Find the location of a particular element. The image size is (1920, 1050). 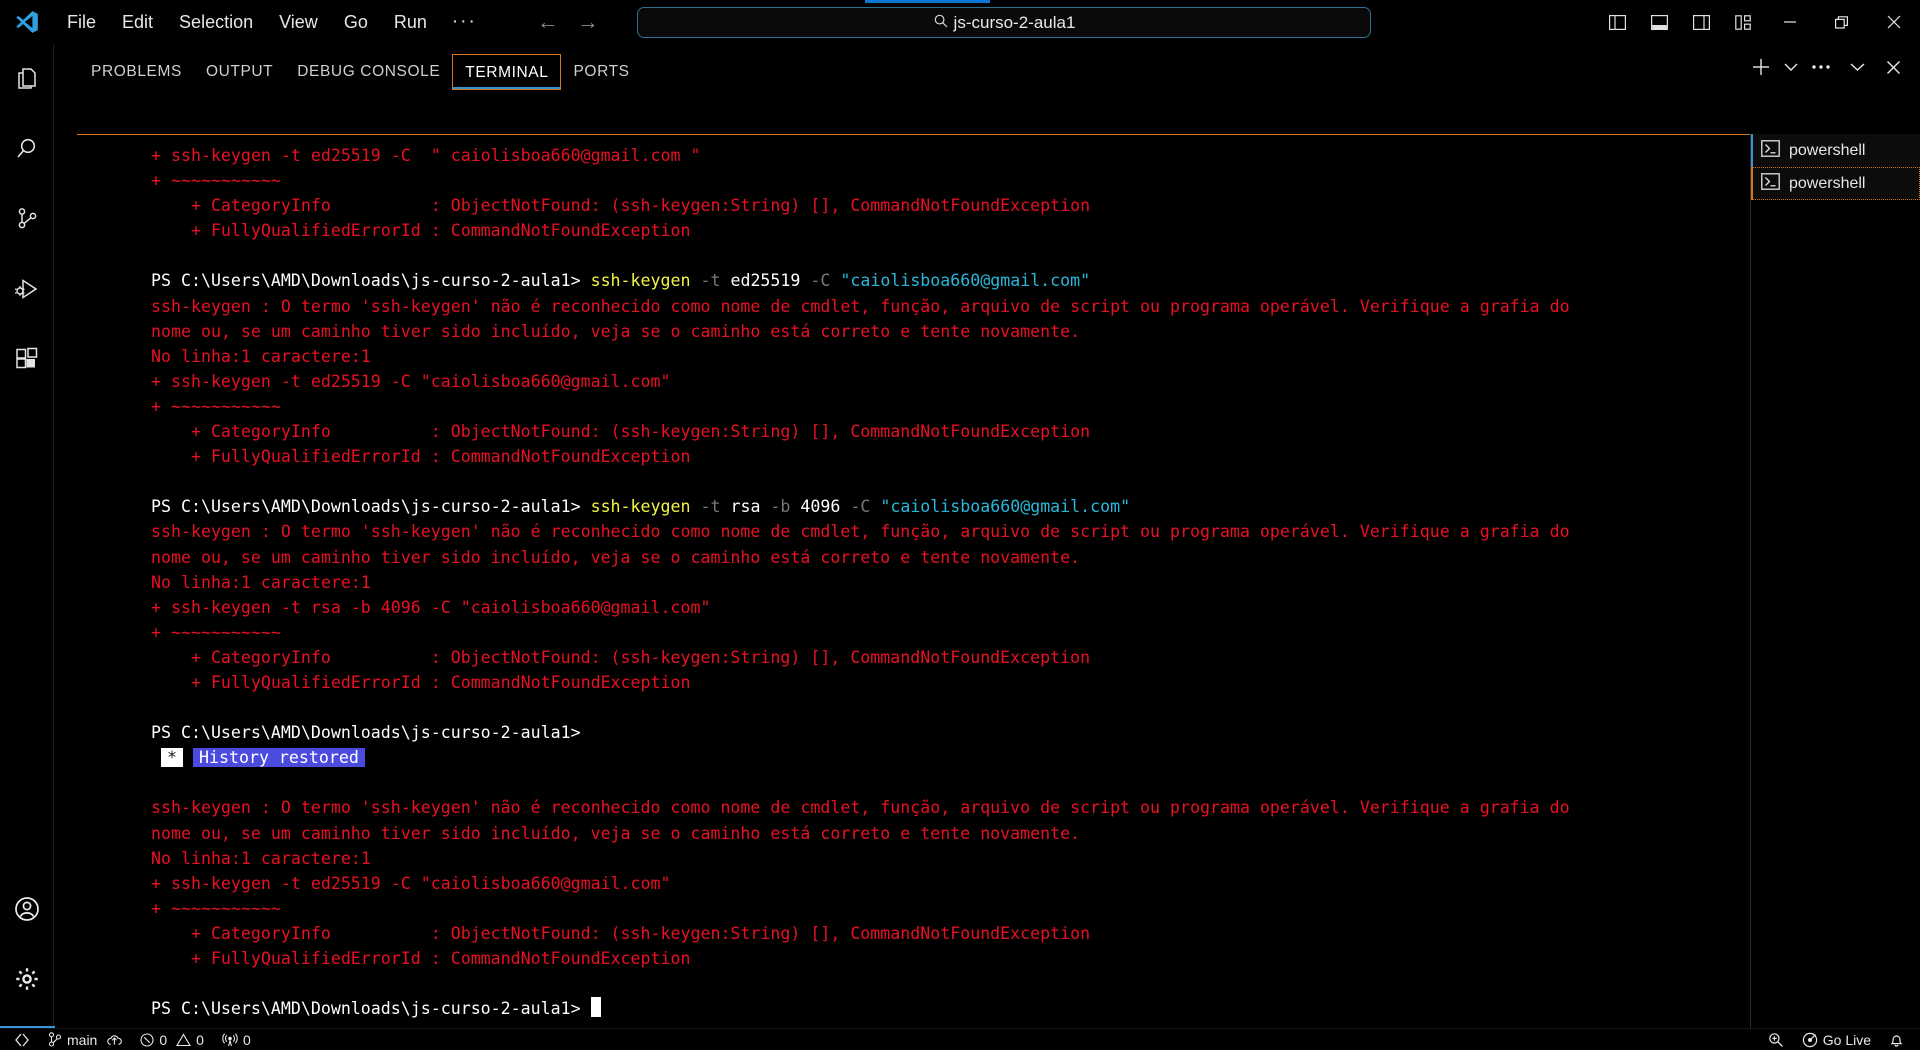

menu-run: Run is located at coordinates (410, 22).